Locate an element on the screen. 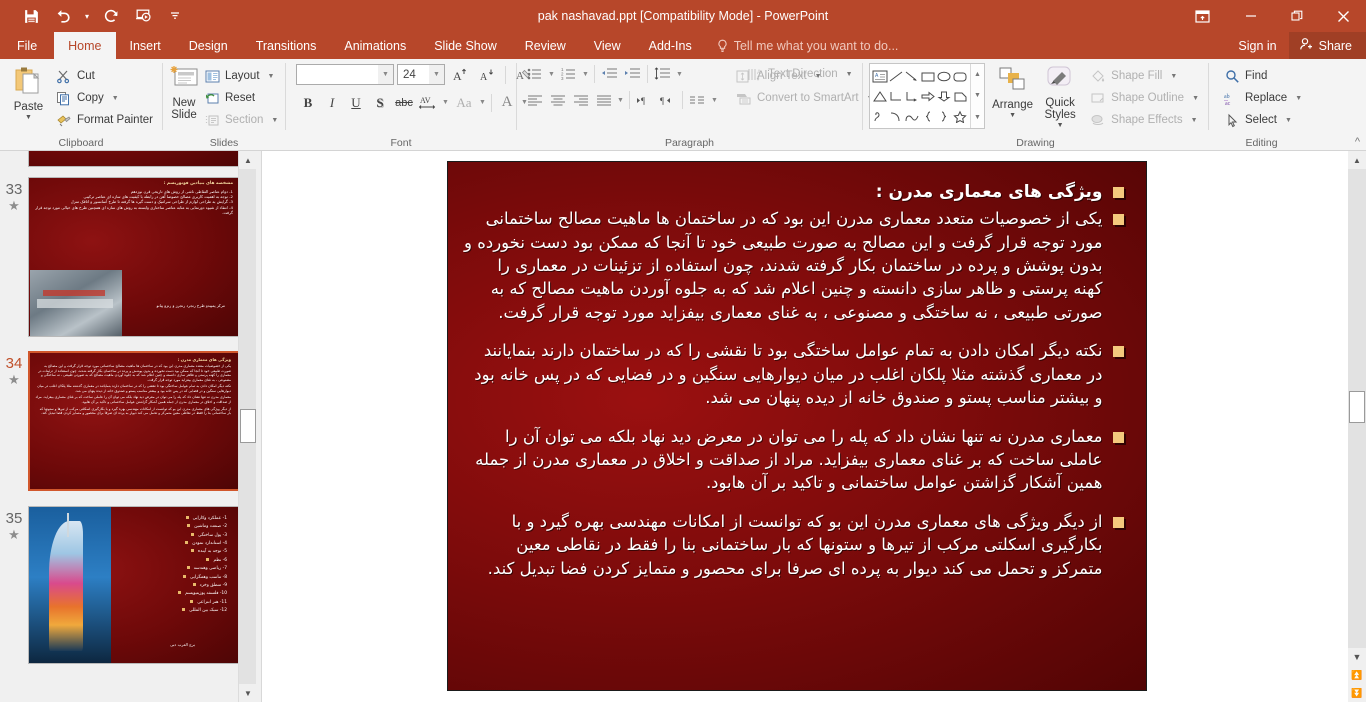  gallery-scroll-down-icon: ▼ is located at coordinates (977, 95).